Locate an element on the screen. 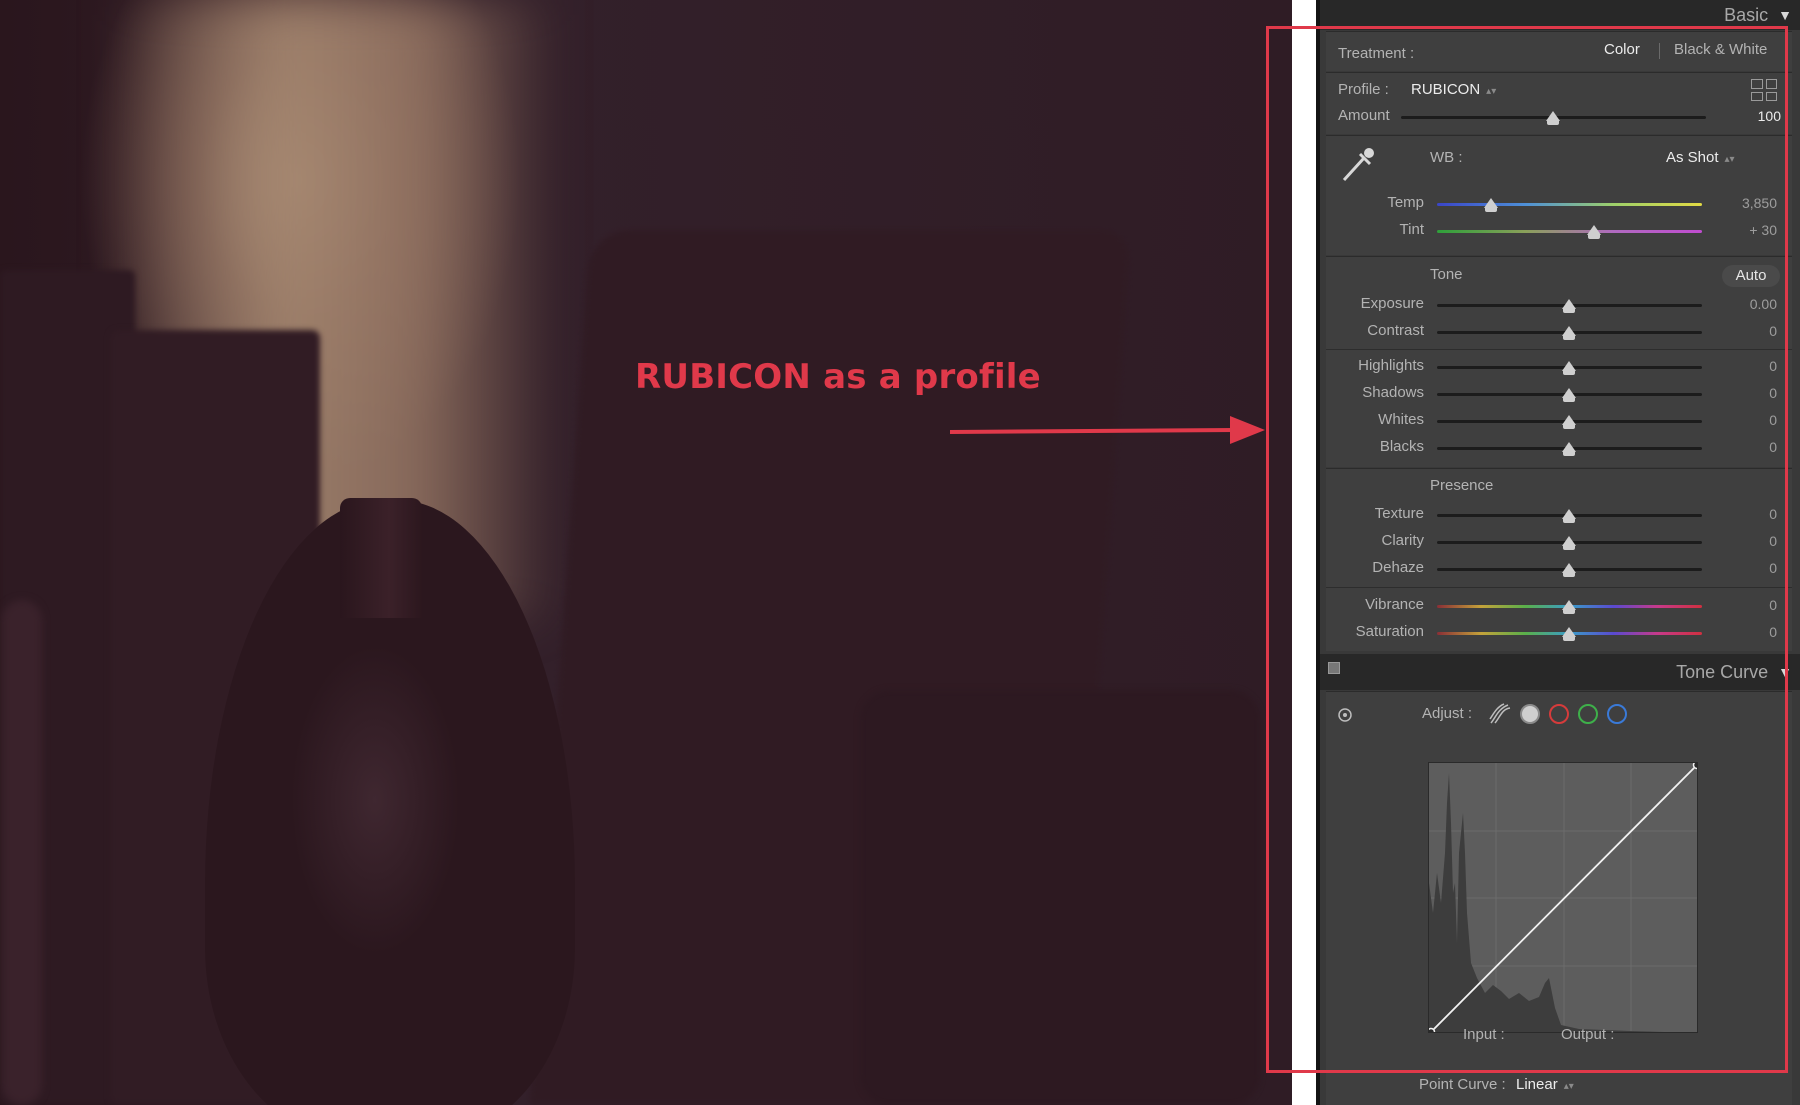  basic-header-label: Basic is located at coordinates (1746, 14).